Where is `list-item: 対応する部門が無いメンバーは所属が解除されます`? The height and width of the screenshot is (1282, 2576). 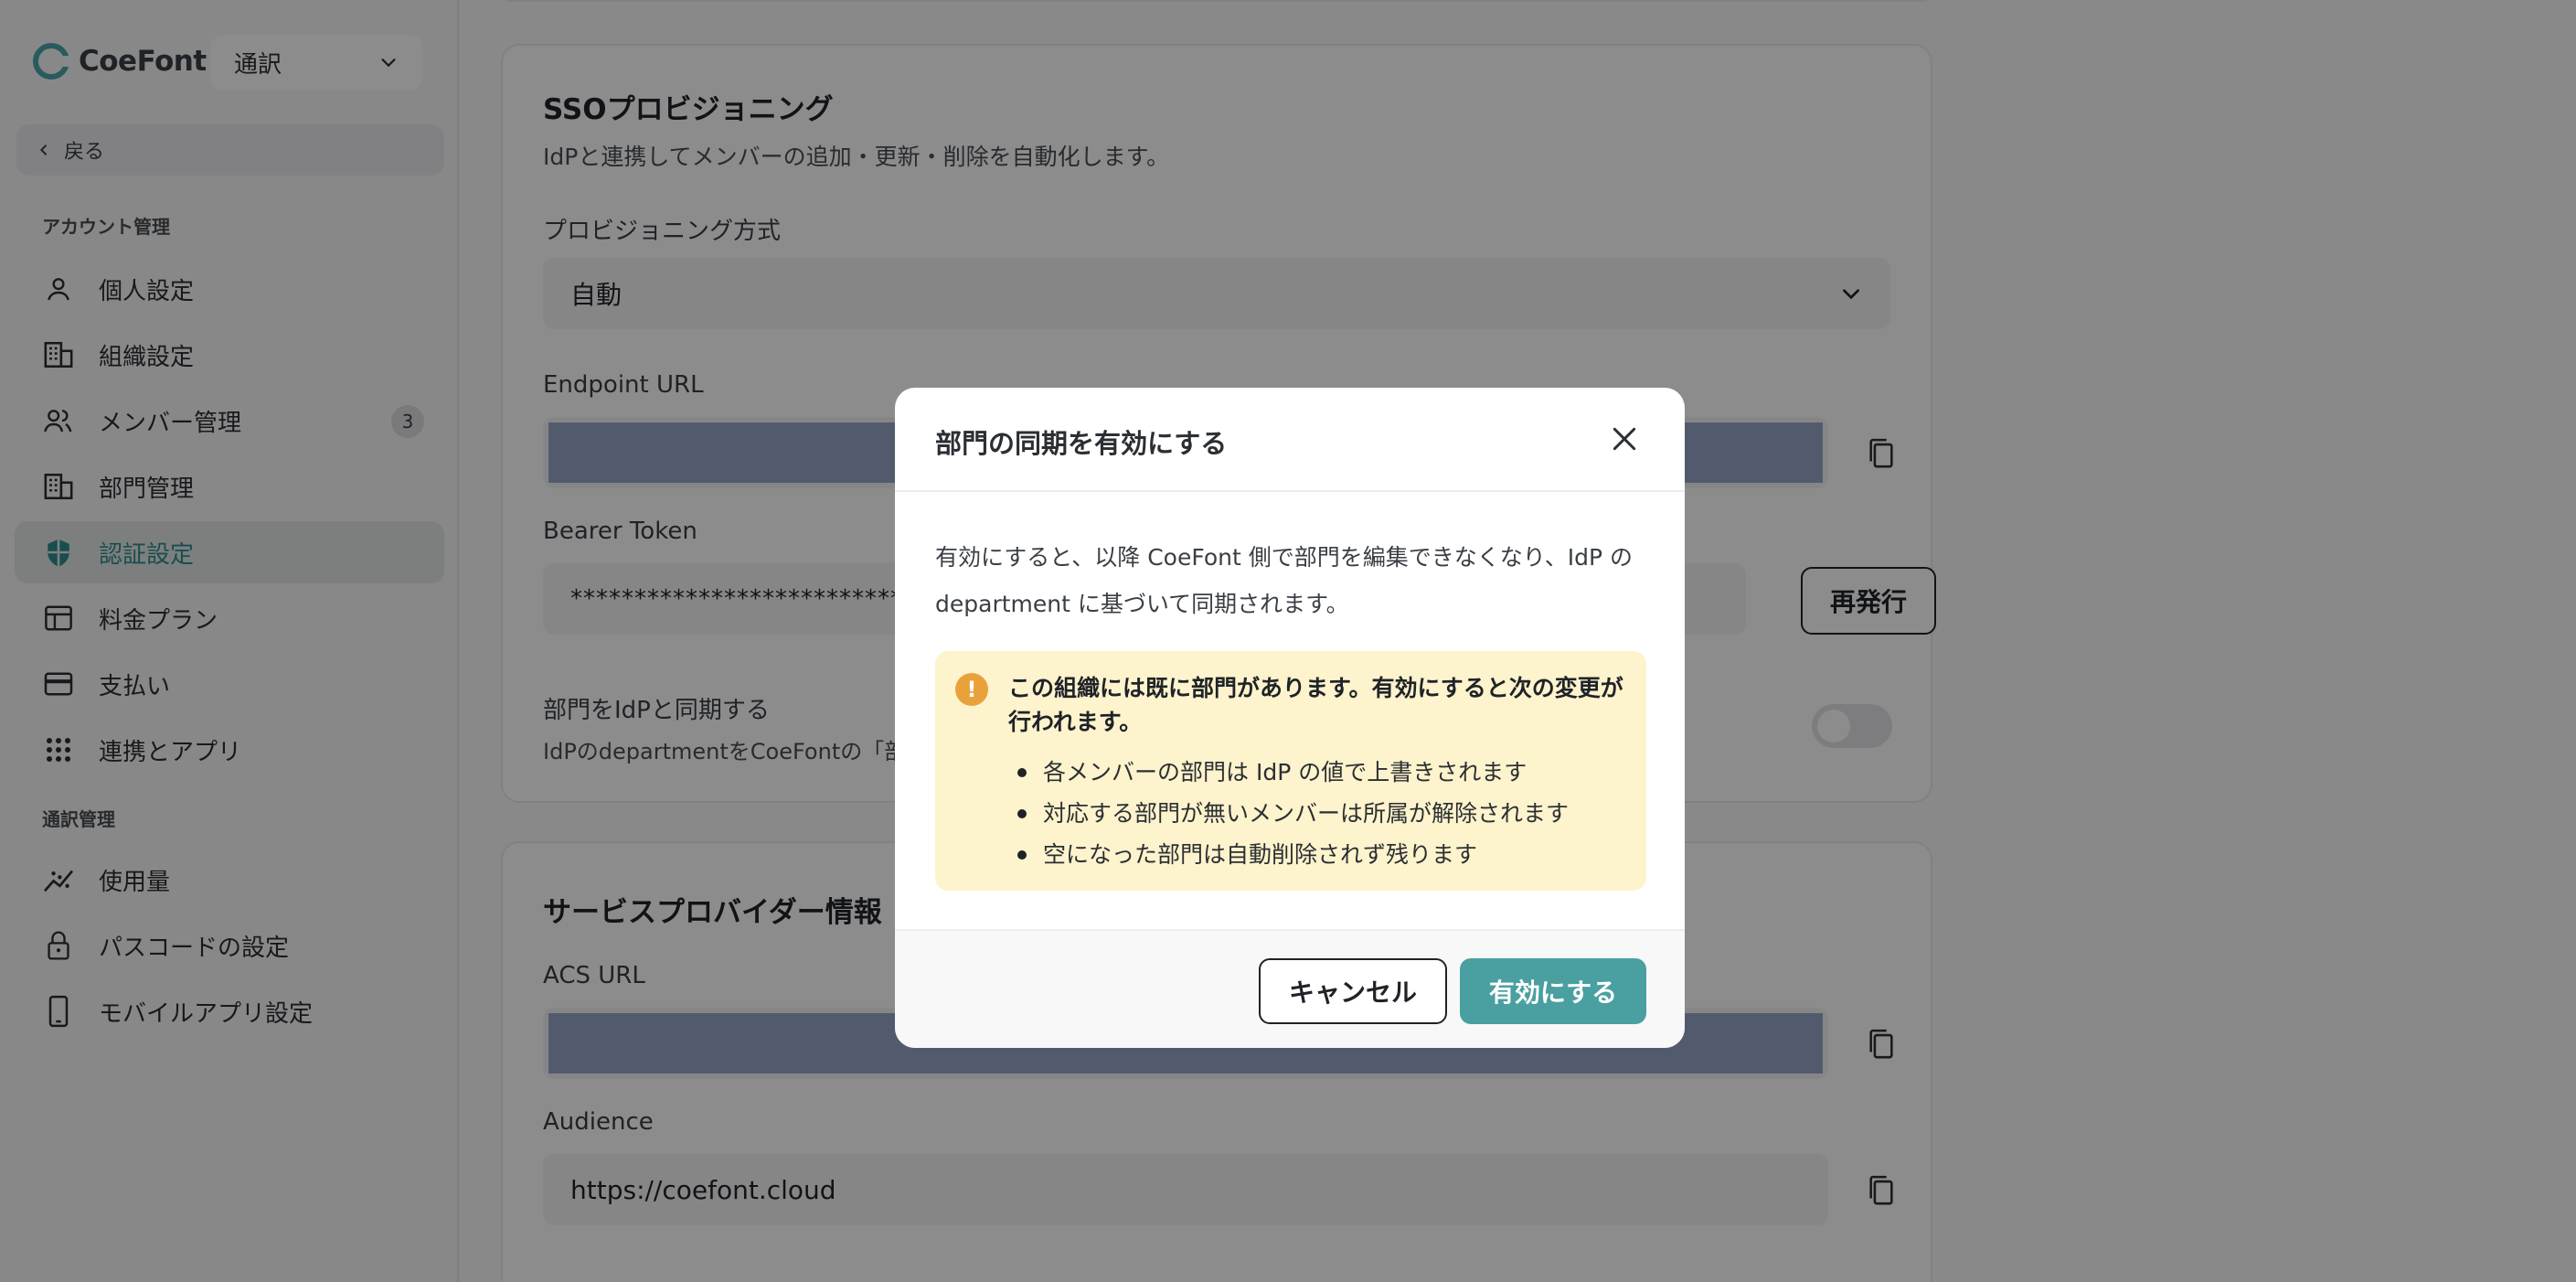 list-item: 対応する部門が無いメンバーは所属が解除されます is located at coordinates (1293, 813).